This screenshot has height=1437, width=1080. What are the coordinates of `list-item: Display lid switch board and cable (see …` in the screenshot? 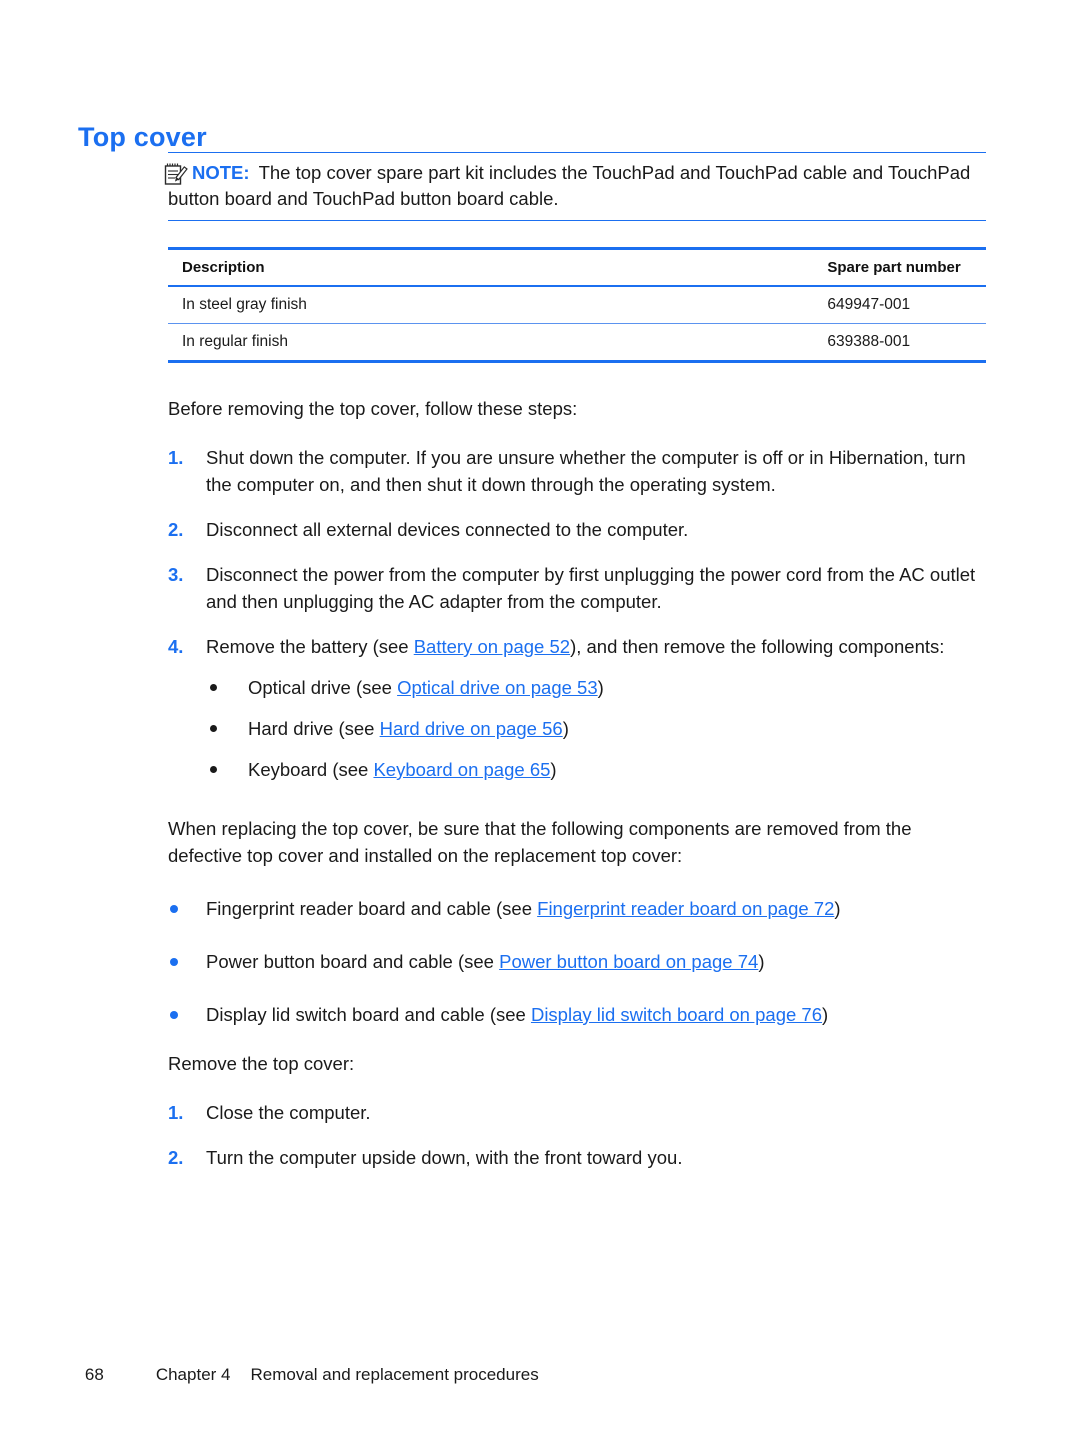 It's located at (577, 1014).